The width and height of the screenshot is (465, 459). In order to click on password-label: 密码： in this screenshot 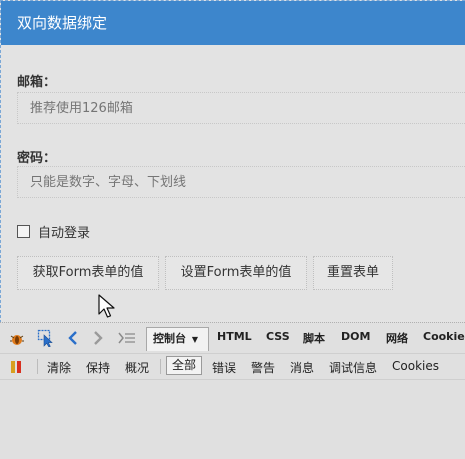, I will do `click(37, 158)`.